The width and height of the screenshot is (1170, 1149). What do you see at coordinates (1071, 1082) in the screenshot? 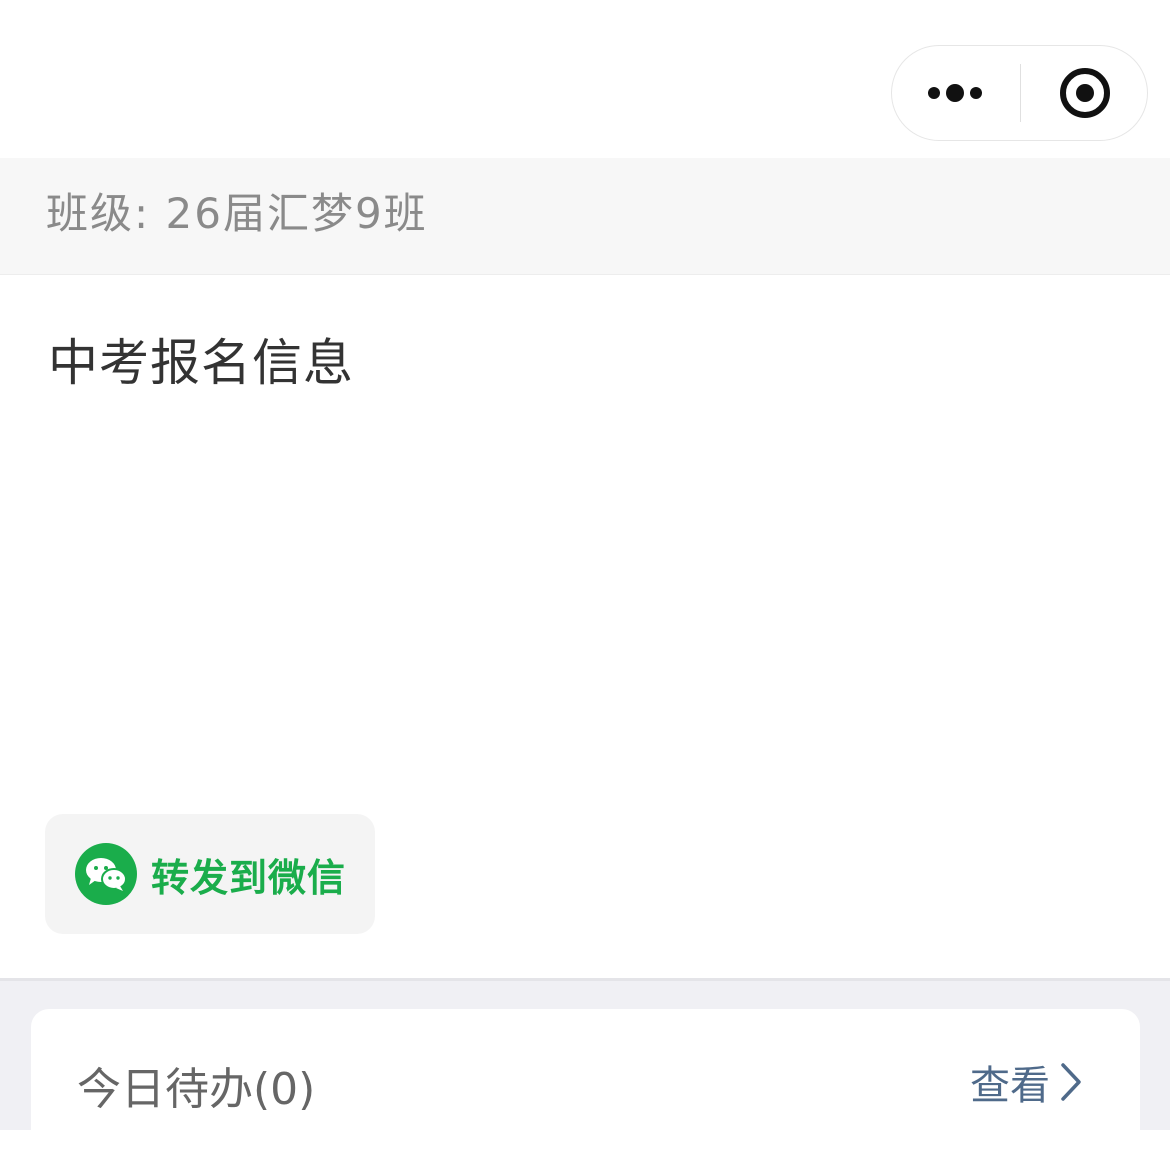
I see `chevron-right-icon` at bounding box center [1071, 1082].